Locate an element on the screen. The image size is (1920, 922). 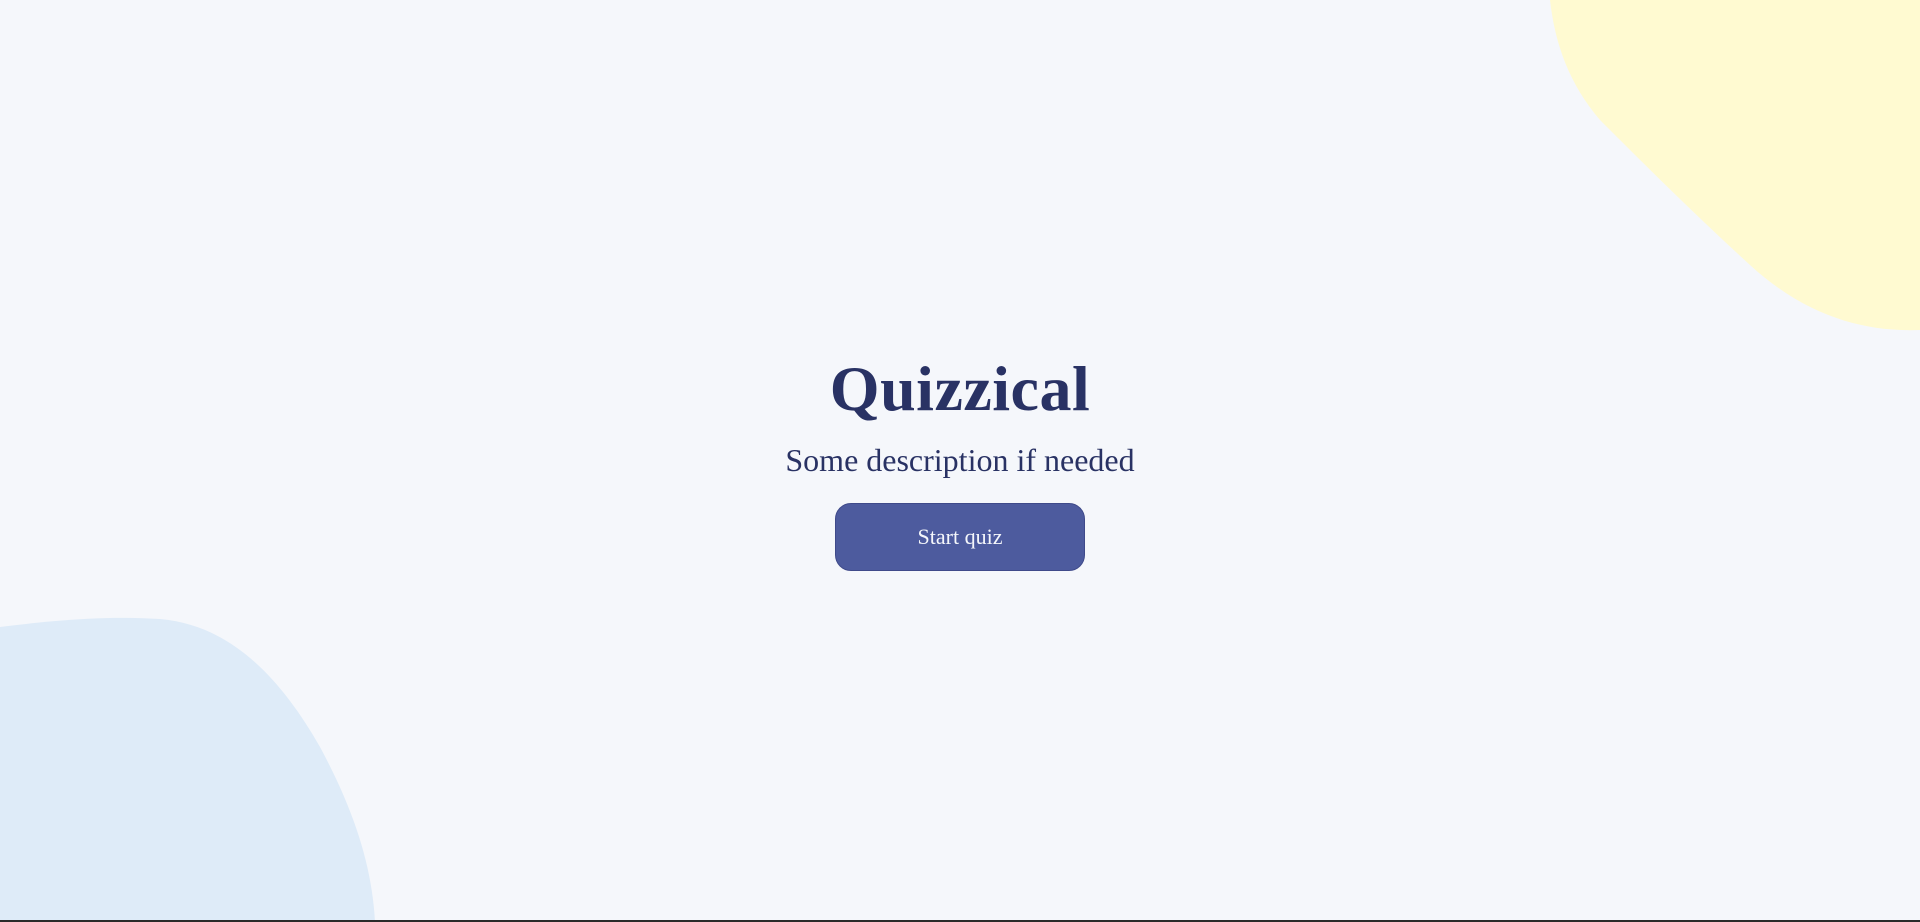
start-quiz-button: Start quiz is located at coordinates (960, 537).